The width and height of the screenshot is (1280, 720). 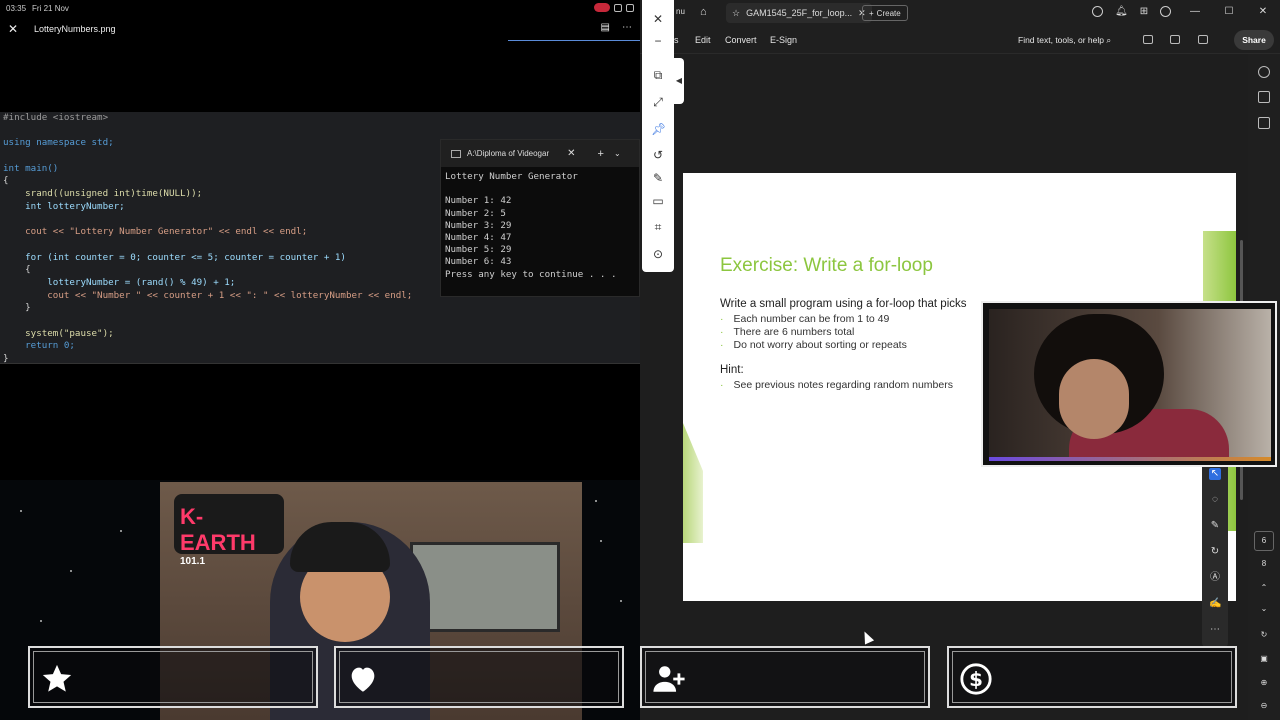 I want to click on search-icon: ⌕, so click(x=1109, y=40).